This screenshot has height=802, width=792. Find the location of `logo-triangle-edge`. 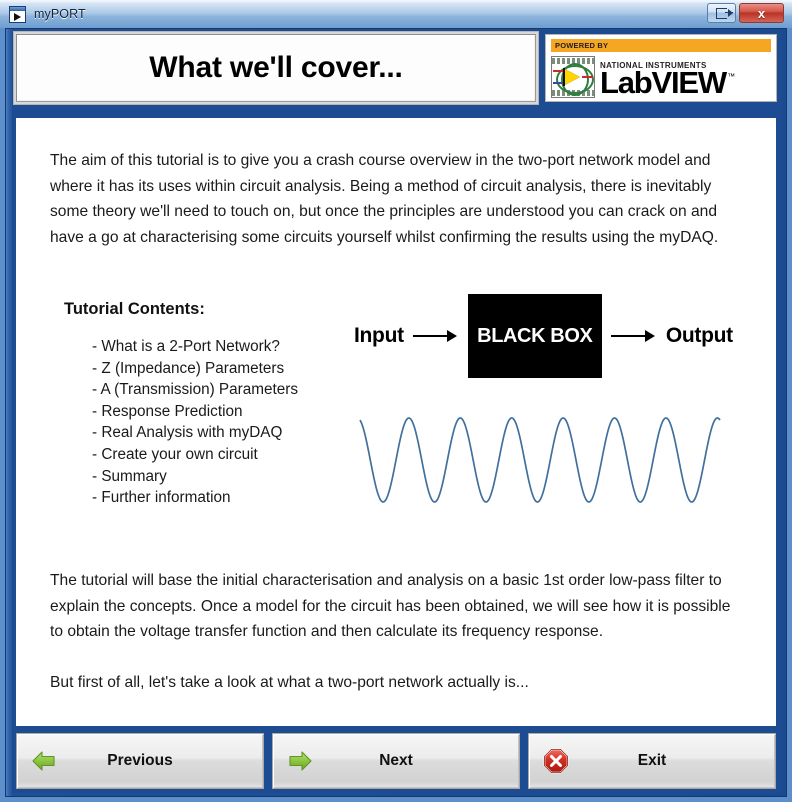

logo-triangle-edge is located at coordinates (573, 77).